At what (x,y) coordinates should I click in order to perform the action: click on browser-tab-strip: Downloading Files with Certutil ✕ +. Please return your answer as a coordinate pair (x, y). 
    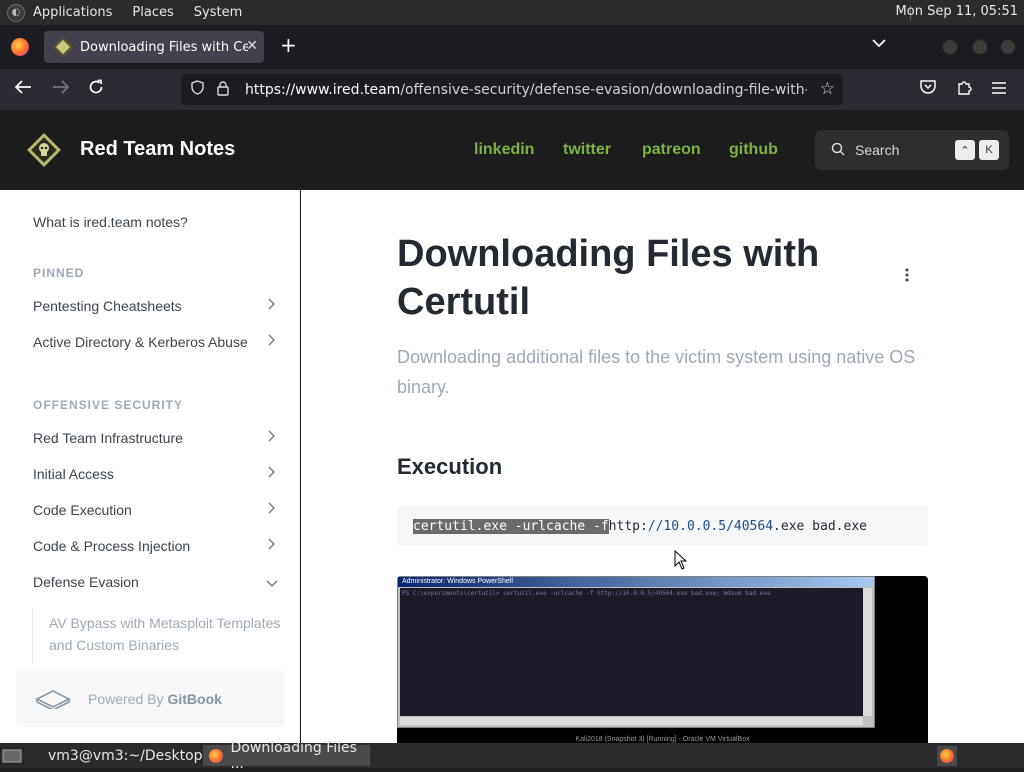
    Looking at the image, I should click on (512, 47).